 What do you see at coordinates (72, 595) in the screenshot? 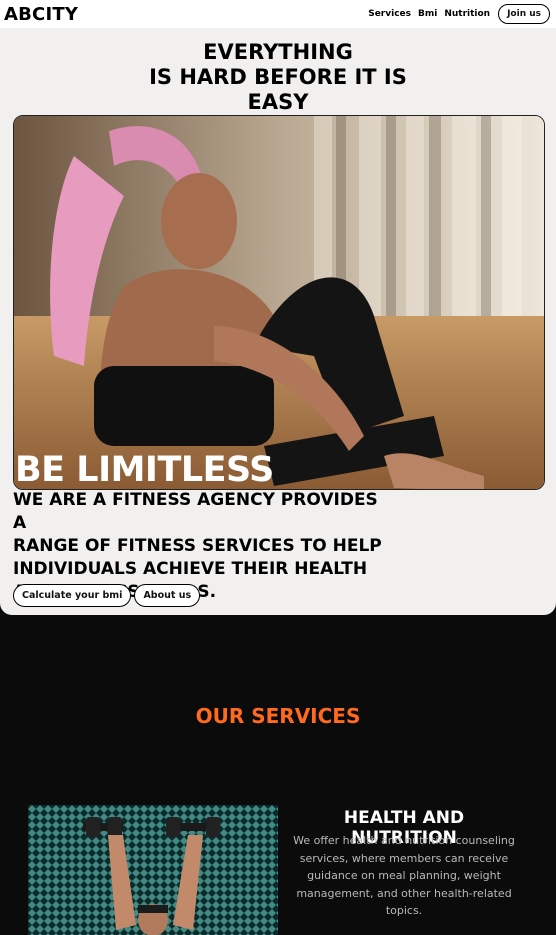
I see `calculate-bmi-button: Calculate your bmi` at bounding box center [72, 595].